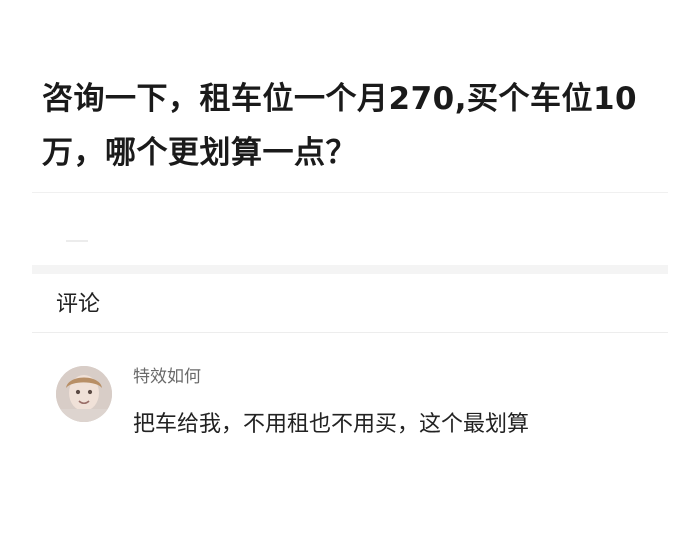 This screenshot has width=700, height=540. What do you see at coordinates (84, 394) in the screenshot?
I see `user-avatar-icon` at bounding box center [84, 394].